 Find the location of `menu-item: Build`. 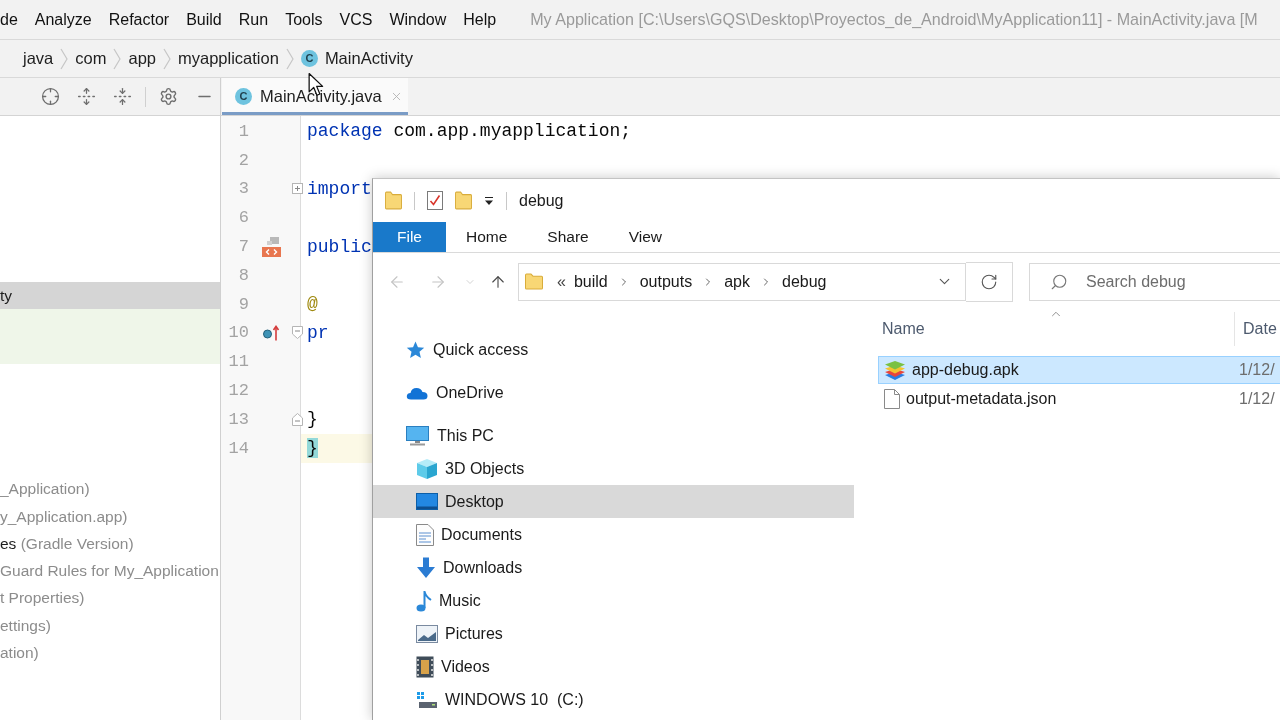

menu-item: Build is located at coordinates (204, 19).